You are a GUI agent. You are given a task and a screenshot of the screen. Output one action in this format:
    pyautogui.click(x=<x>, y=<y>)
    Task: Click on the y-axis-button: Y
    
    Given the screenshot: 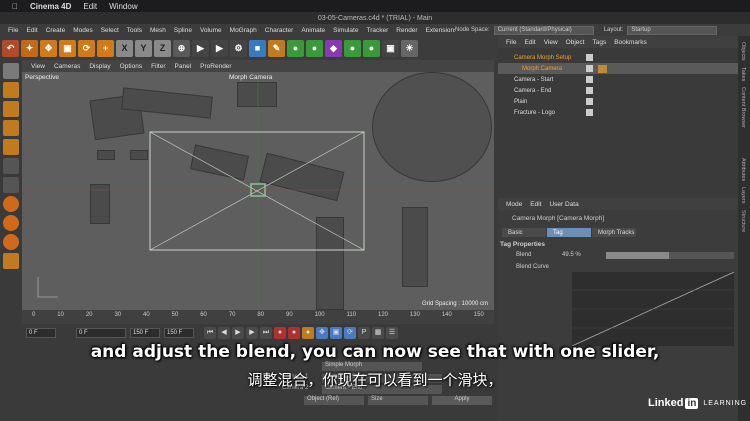 What is the action you would take?
    pyautogui.click(x=143, y=48)
    